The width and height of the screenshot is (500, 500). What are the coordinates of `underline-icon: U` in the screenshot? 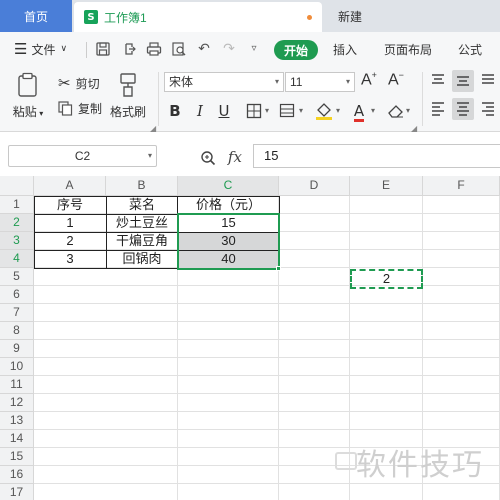 It's located at (224, 111).